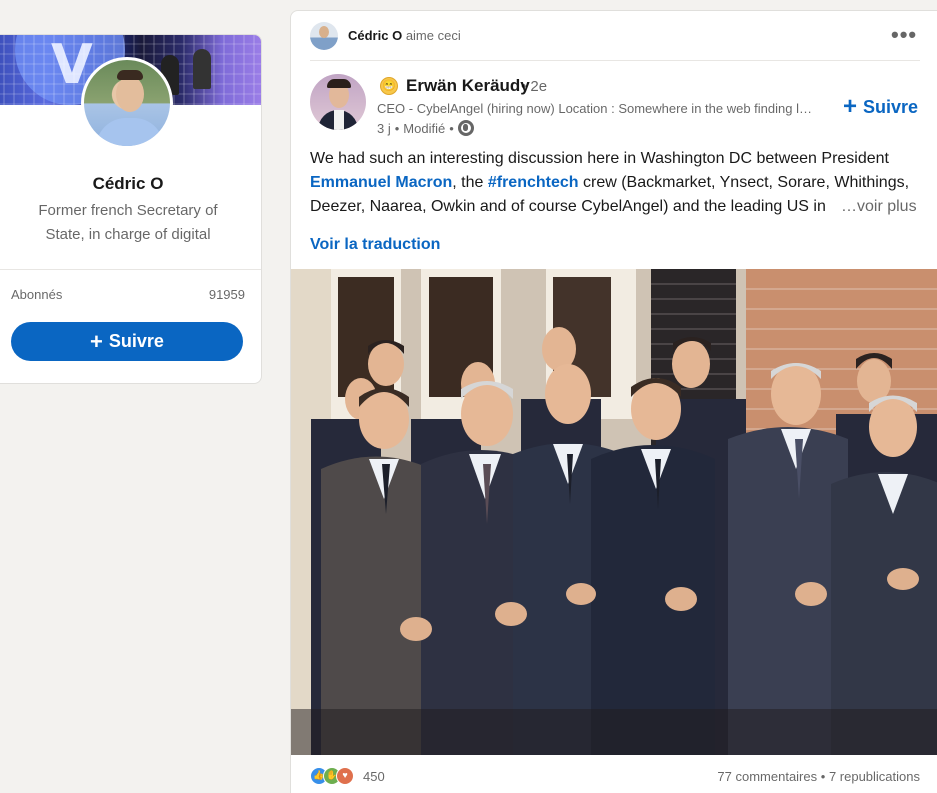  What do you see at coordinates (818, 776) in the screenshot?
I see `comments-shares: 77 commentaires • 7 republications` at bounding box center [818, 776].